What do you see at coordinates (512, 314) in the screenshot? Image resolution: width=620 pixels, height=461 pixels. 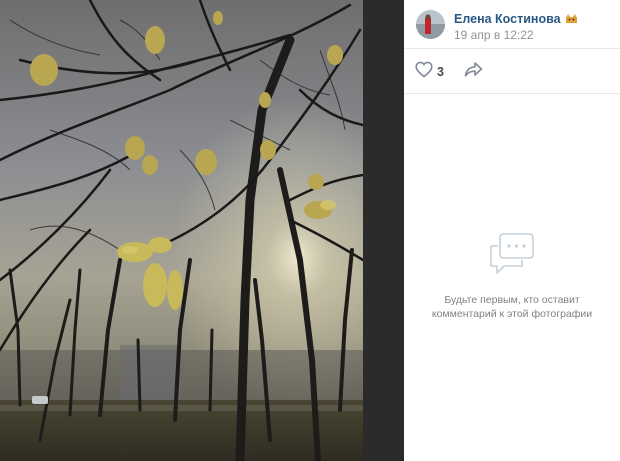 I see `empty-comments-line2: комментарий к этой фотографии` at bounding box center [512, 314].